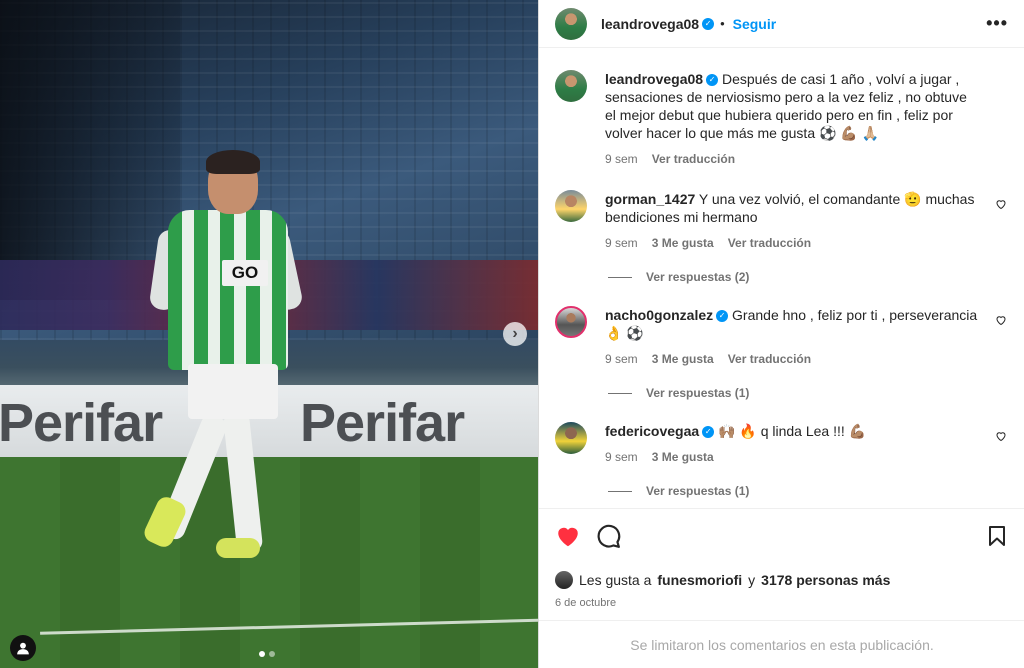  Describe the element at coordinates (699, 580) in the screenshot. I see `liker-username: funesmoriofi` at that location.